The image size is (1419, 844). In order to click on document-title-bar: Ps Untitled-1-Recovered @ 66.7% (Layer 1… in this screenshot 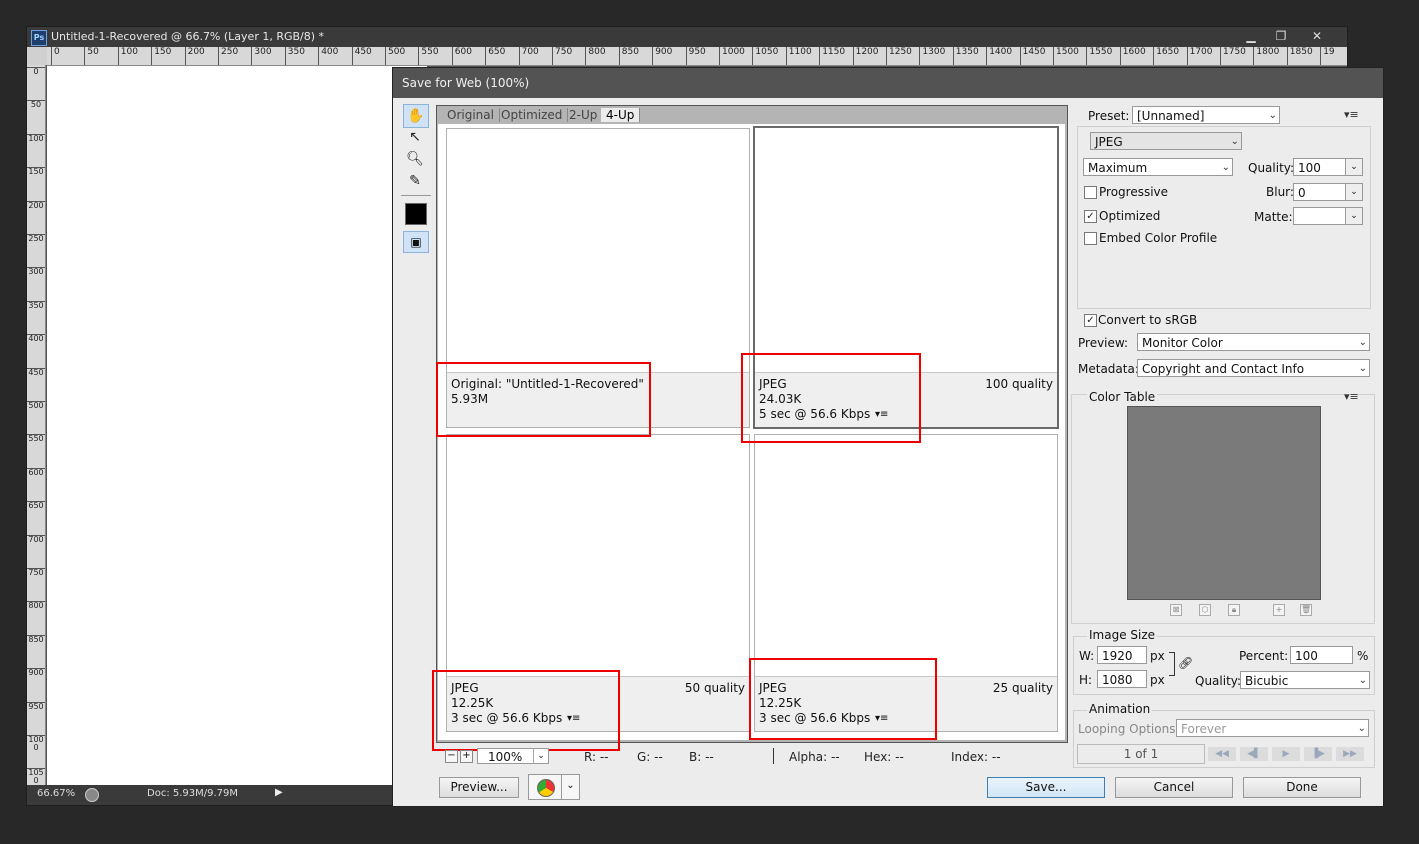, I will do `click(687, 37)`.